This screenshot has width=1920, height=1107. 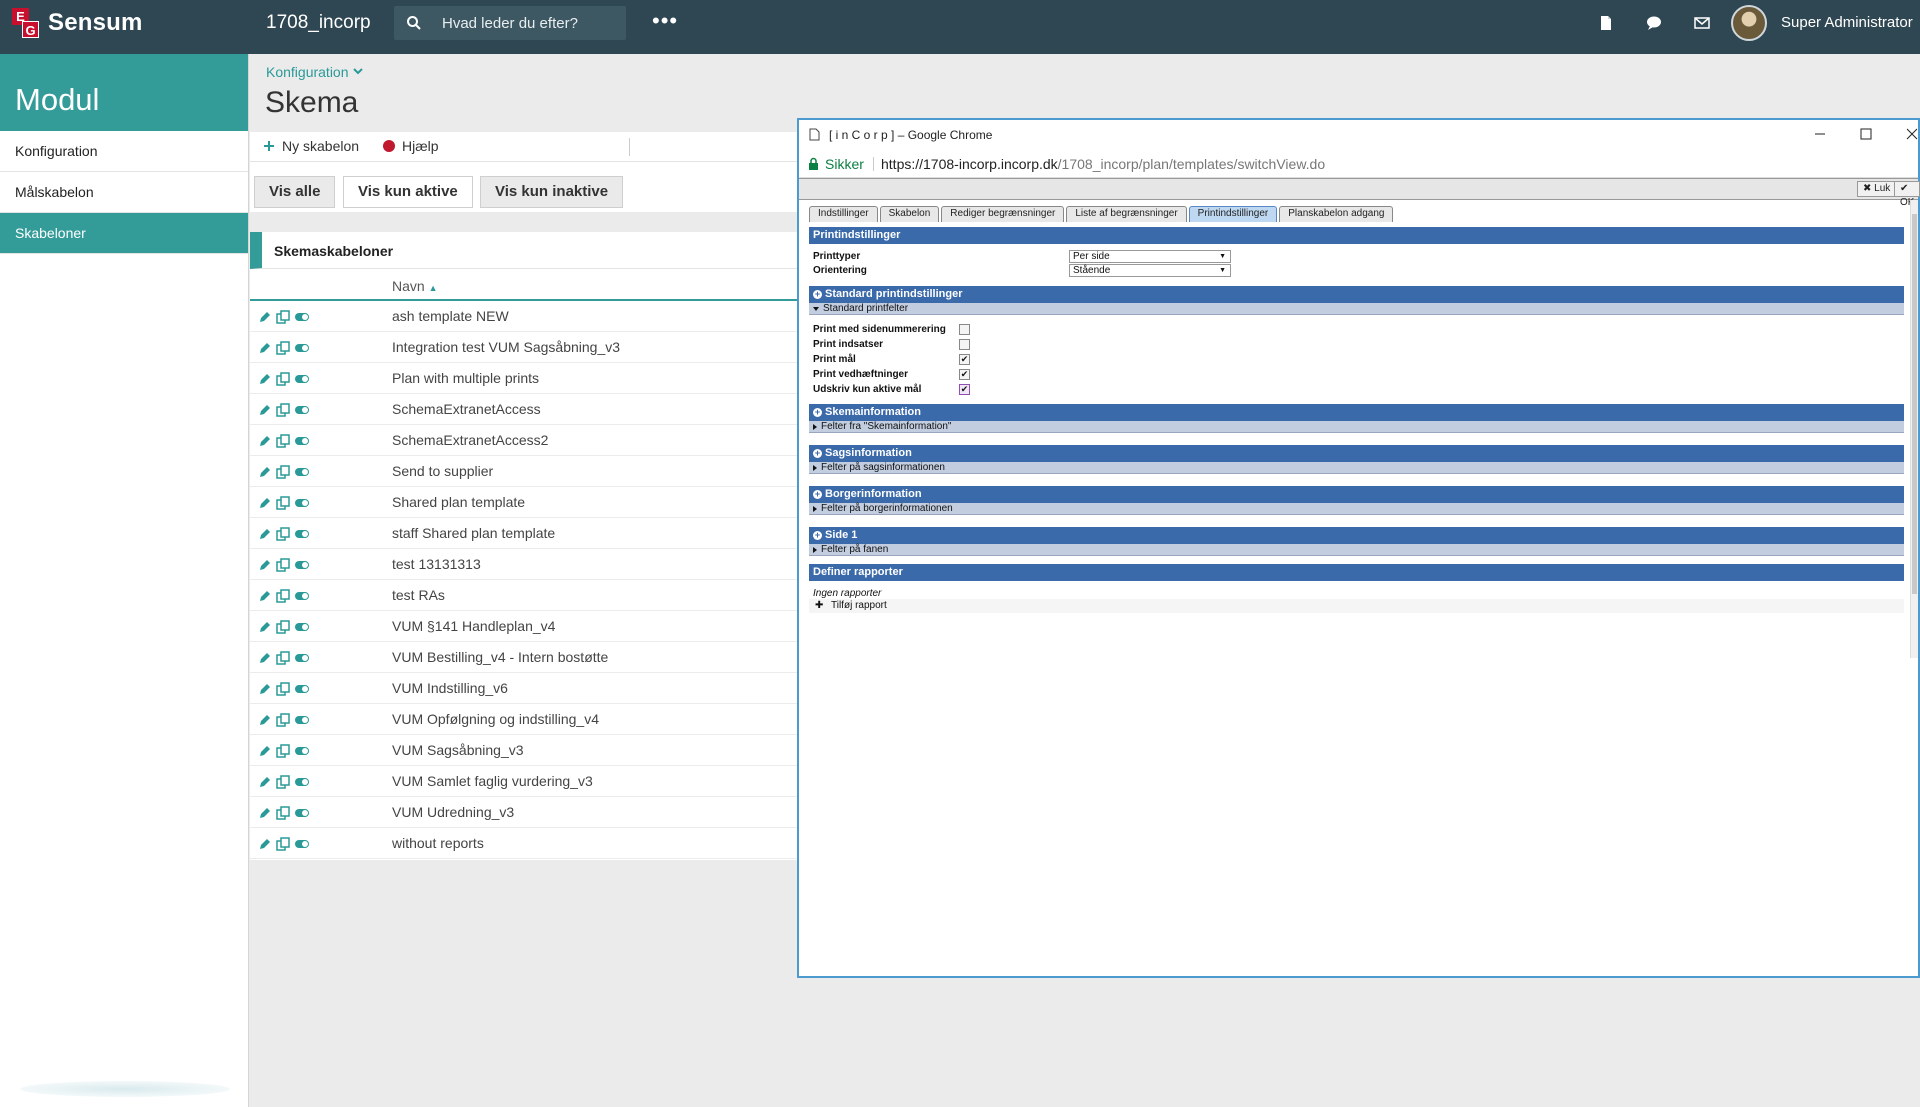 I want to click on avatar, so click(x=1749, y=23).